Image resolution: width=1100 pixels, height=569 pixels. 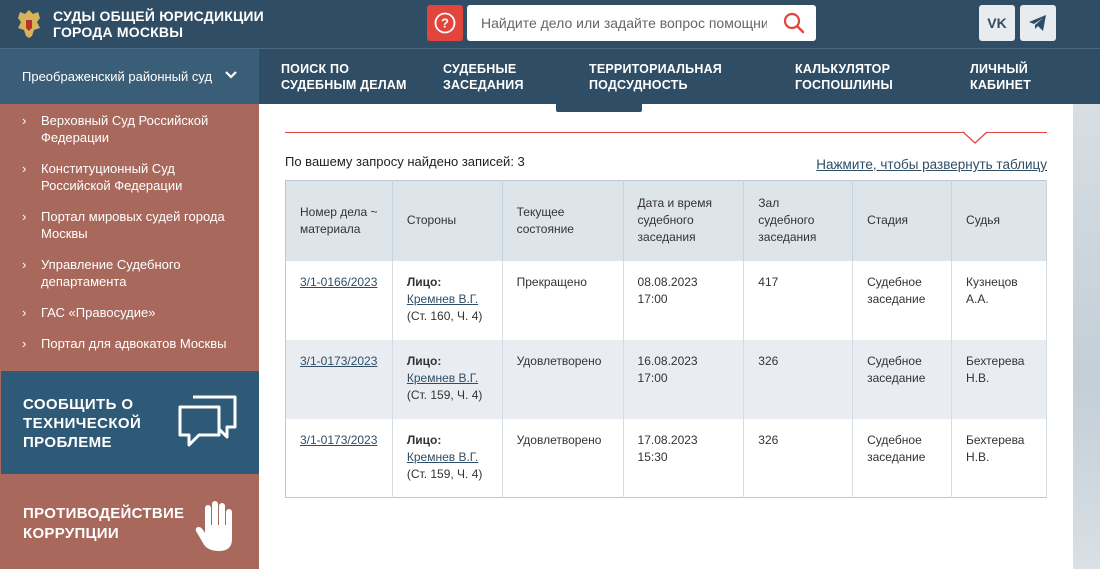 I want to click on site-title: СУДЫ ОБЩЕЙ ЮРИСДИКЦИИ ГОРОДА МОСКВЫ, so click(x=168, y=24).